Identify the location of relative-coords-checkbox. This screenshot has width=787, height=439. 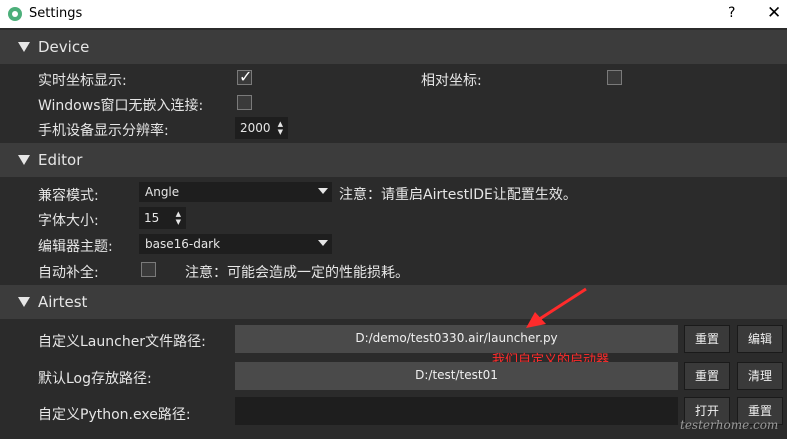
(614, 77).